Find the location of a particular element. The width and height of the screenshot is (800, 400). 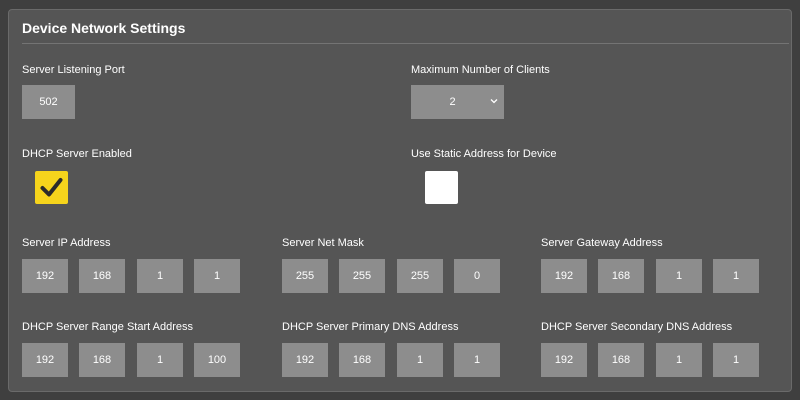

server-ip-octet-4: 1 is located at coordinates (217, 276).